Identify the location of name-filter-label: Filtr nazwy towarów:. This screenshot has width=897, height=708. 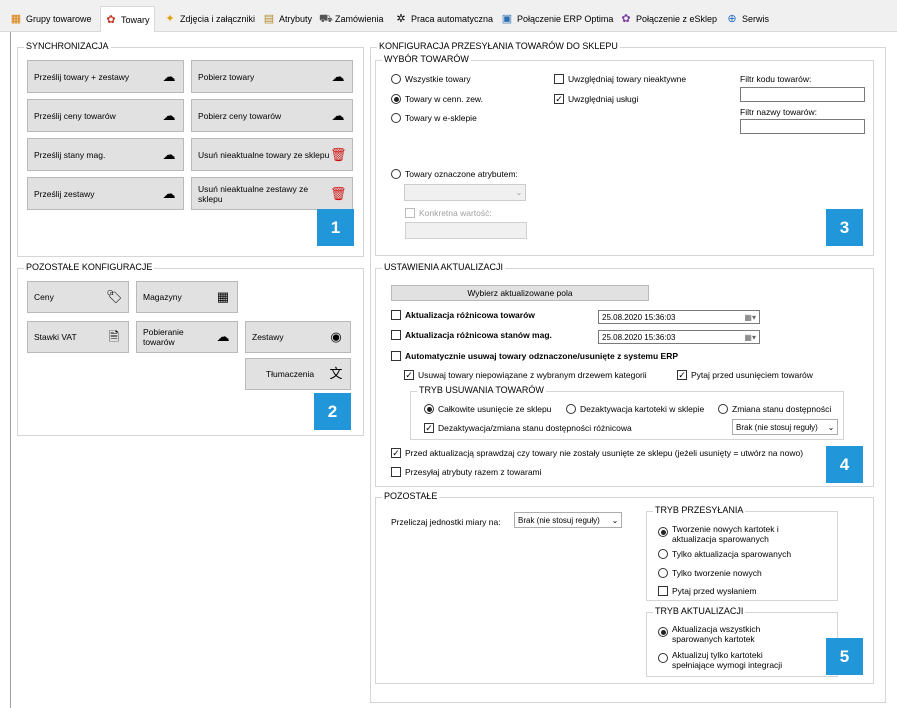
(778, 112).